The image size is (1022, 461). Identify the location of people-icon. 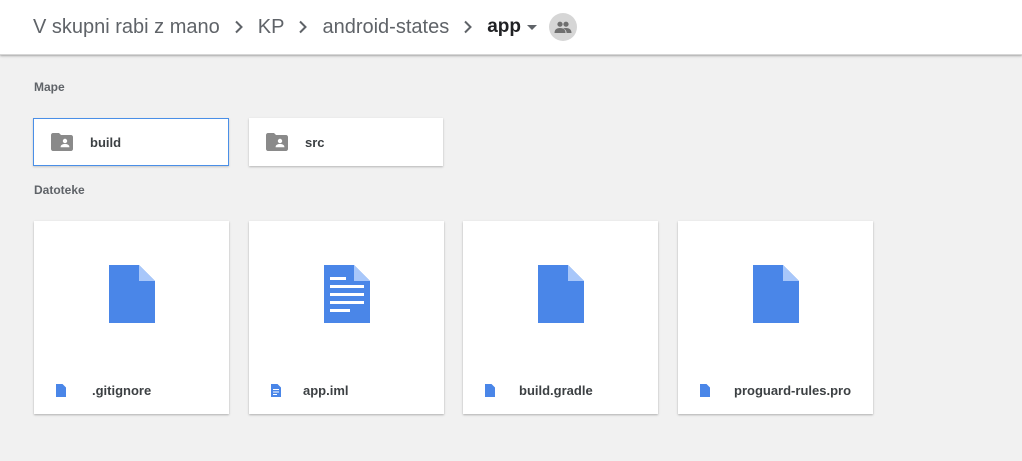
(562, 27).